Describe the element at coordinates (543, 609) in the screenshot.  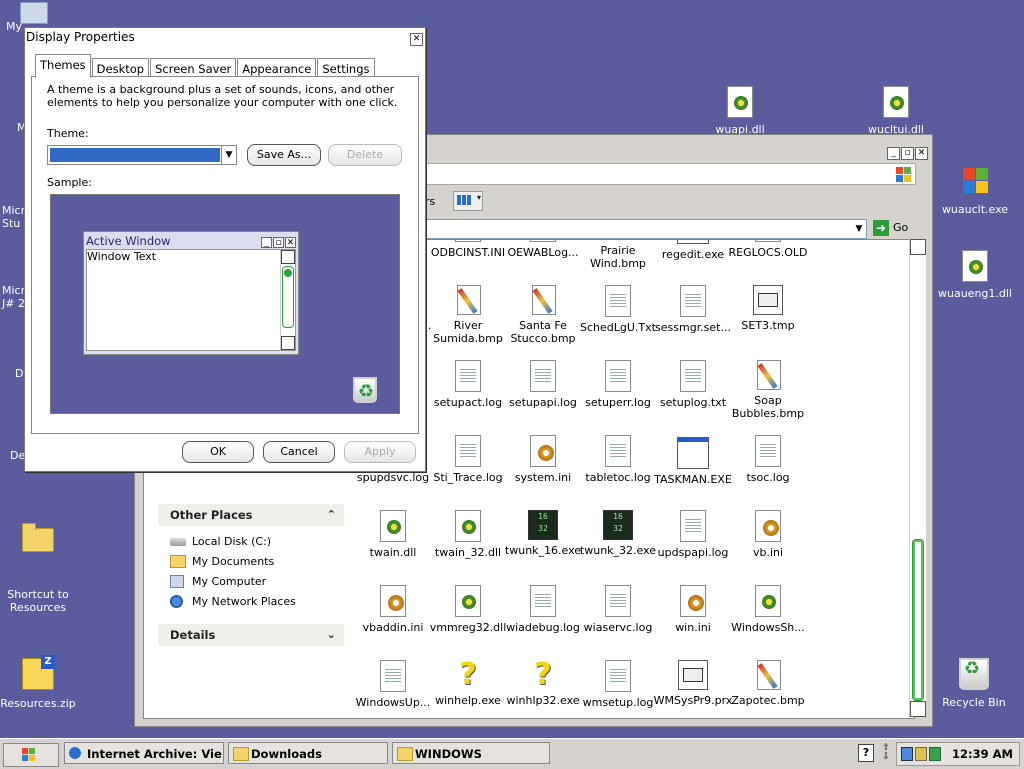
I see `file-item: wiadebug.log` at that location.